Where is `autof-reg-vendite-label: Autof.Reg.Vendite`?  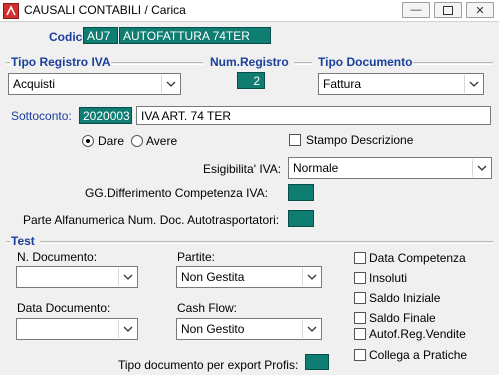
autof-reg-vendite-label: Autof.Reg.Vendite is located at coordinates (417, 334).